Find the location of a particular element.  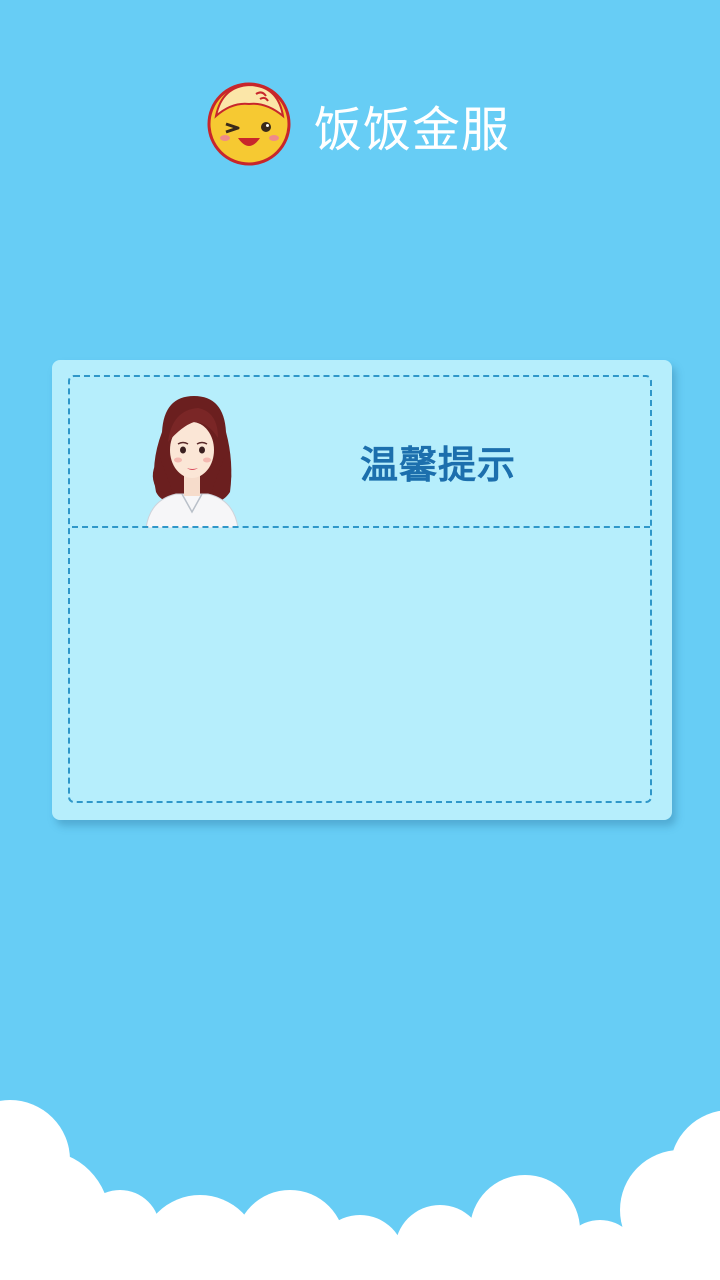

mascot-logo-icon is located at coordinates (249, 124).